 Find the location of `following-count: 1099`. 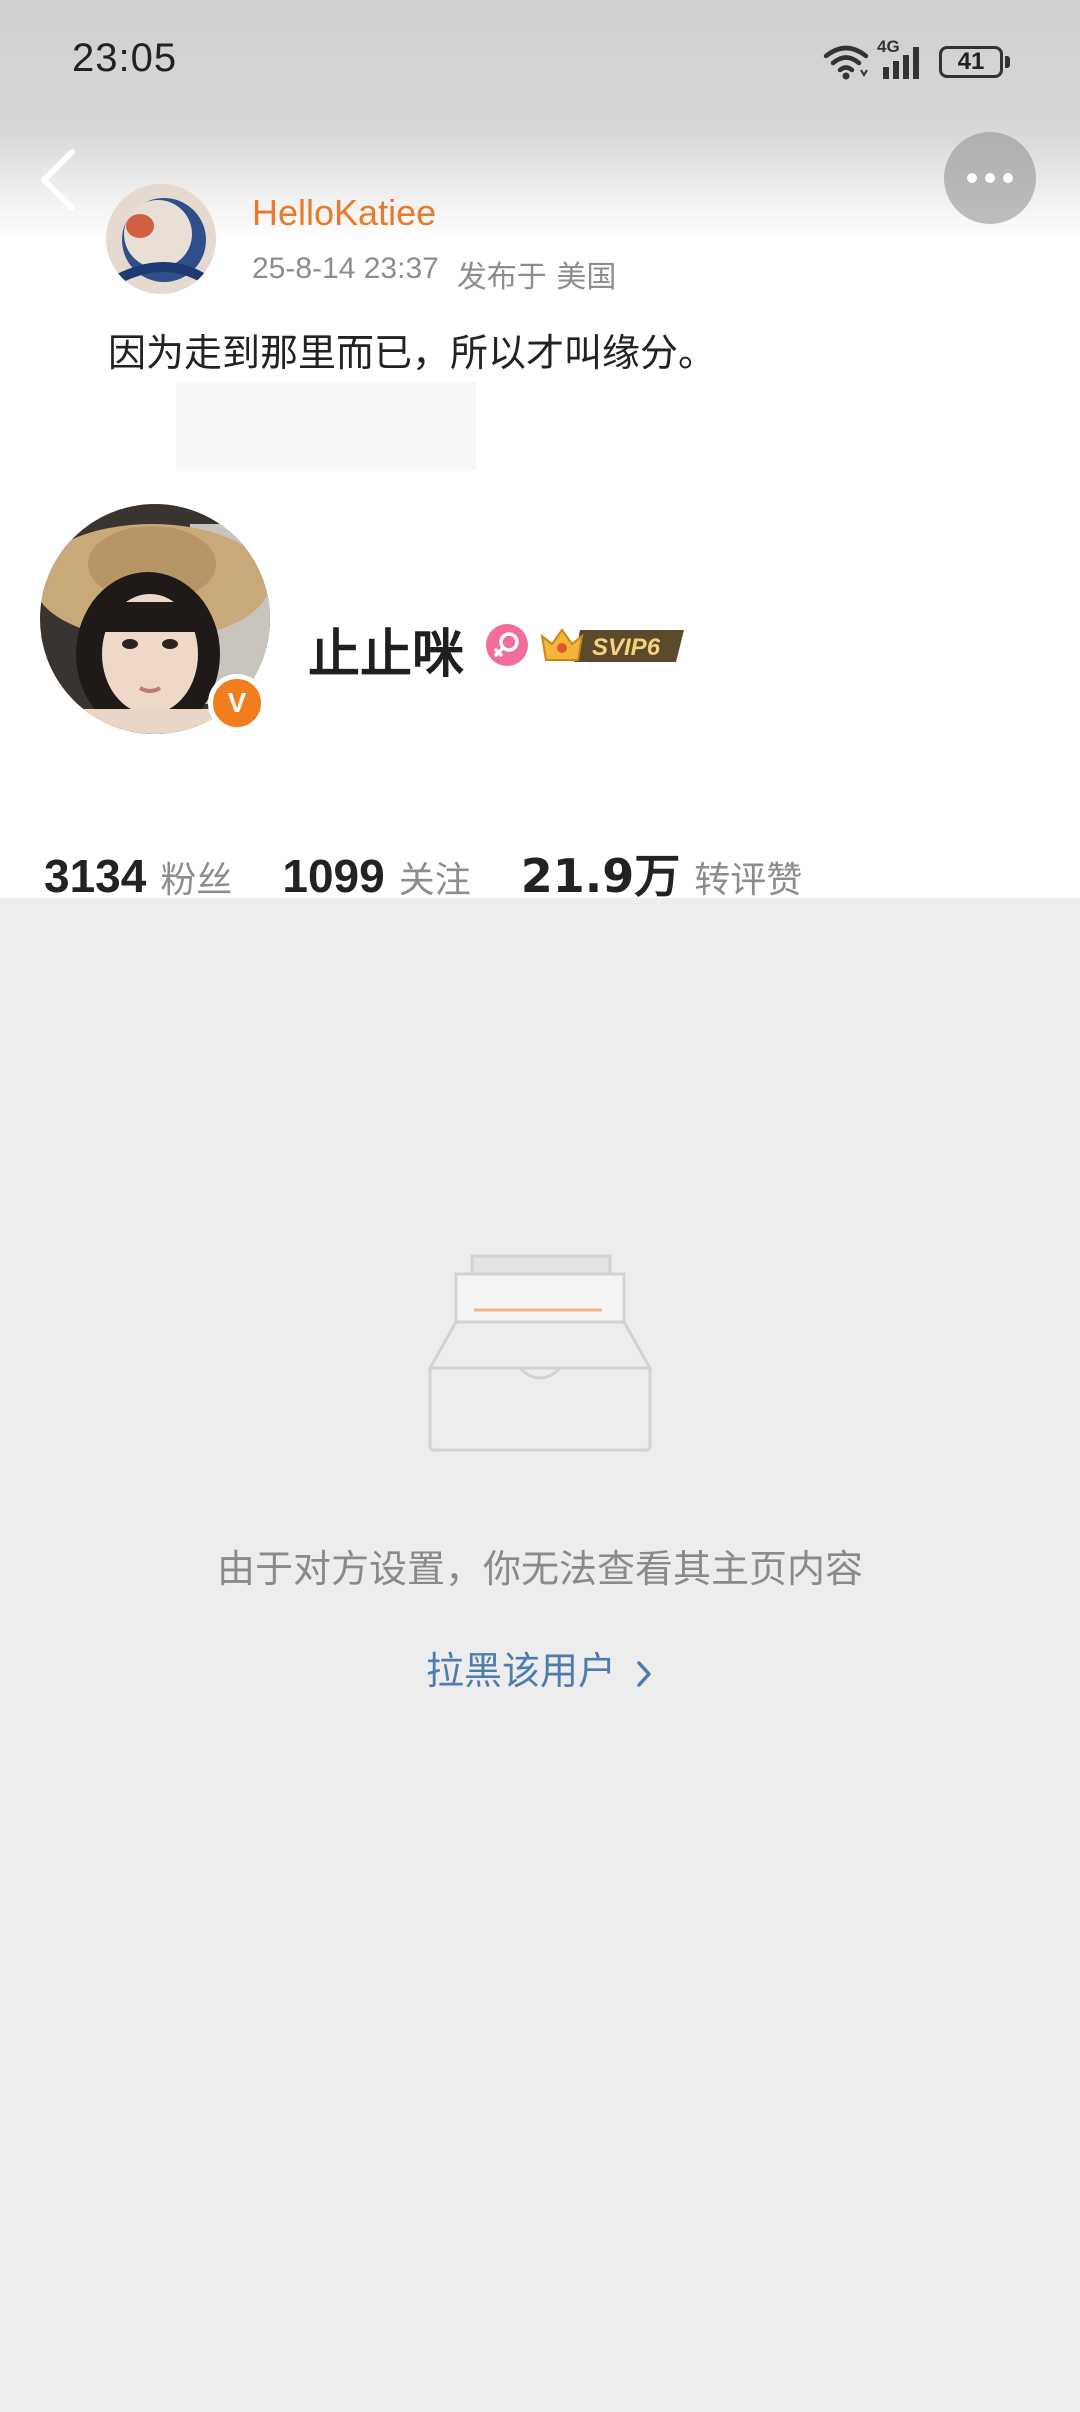

following-count: 1099 is located at coordinates (333, 874).